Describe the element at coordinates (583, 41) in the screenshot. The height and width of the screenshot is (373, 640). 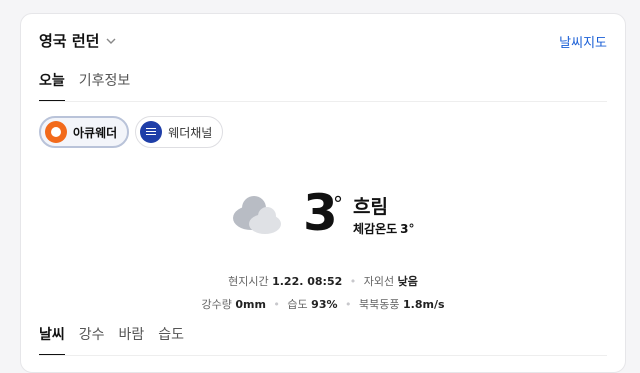
I see `weather-map-link: 날씨지도` at that location.